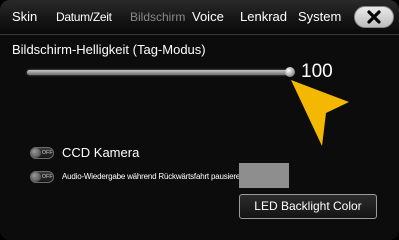  What do you see at coordinates (101, 152) in the screenshot?
I see `ccd-camera-label: CCD Kamera` at bounding box center [101, 152].